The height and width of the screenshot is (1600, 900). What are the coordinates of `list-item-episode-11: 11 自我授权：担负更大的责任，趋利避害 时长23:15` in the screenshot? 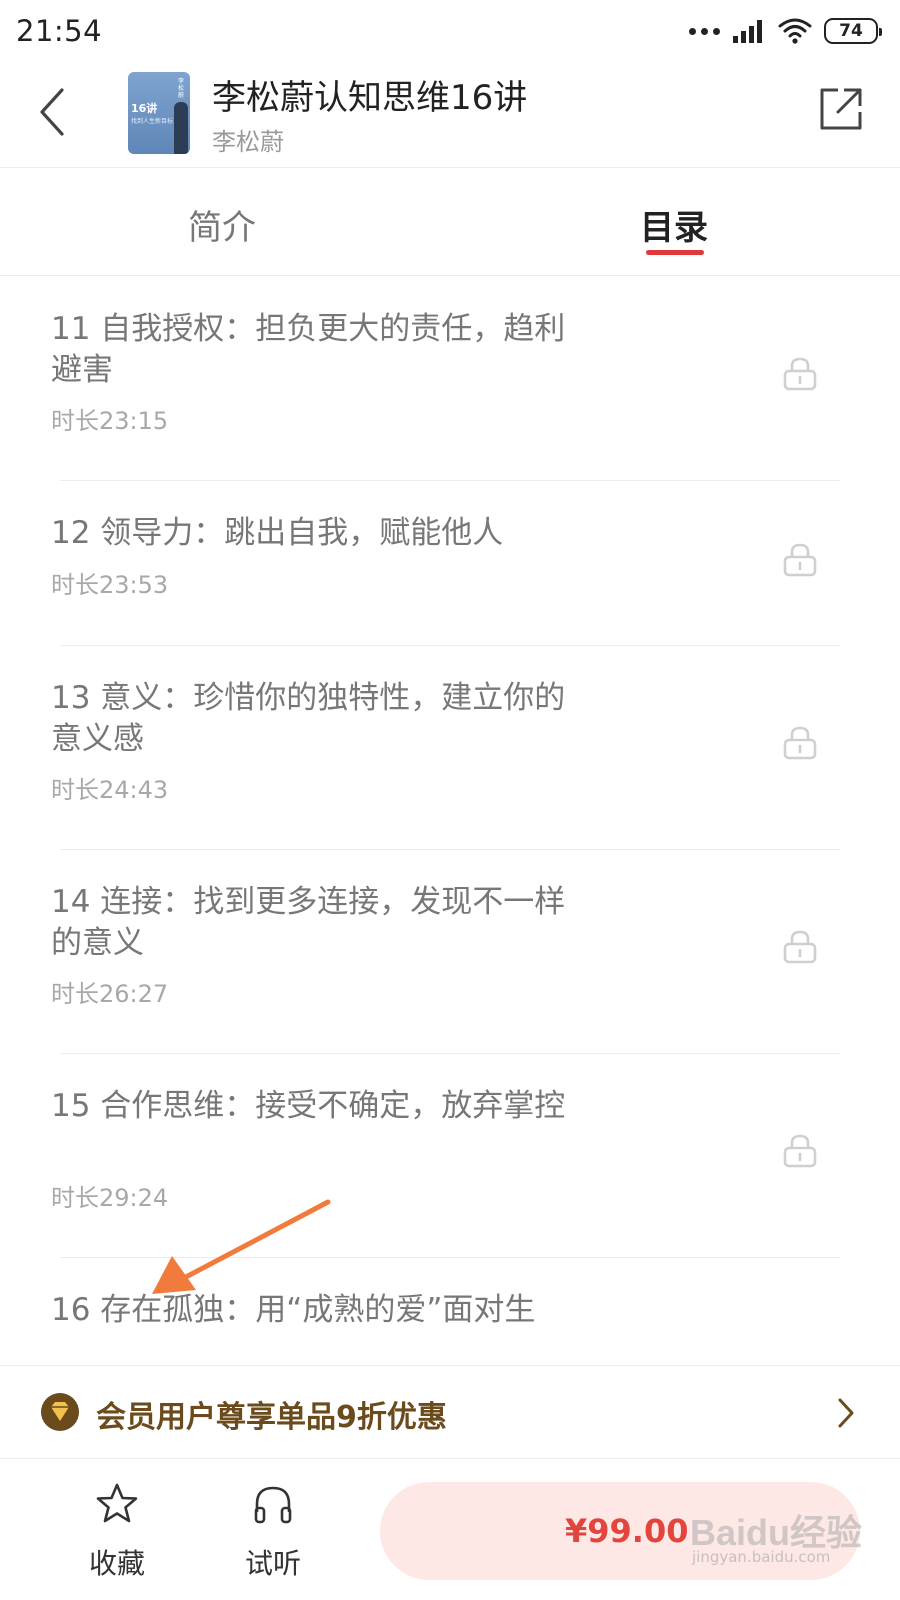 It's located at (450, 379).